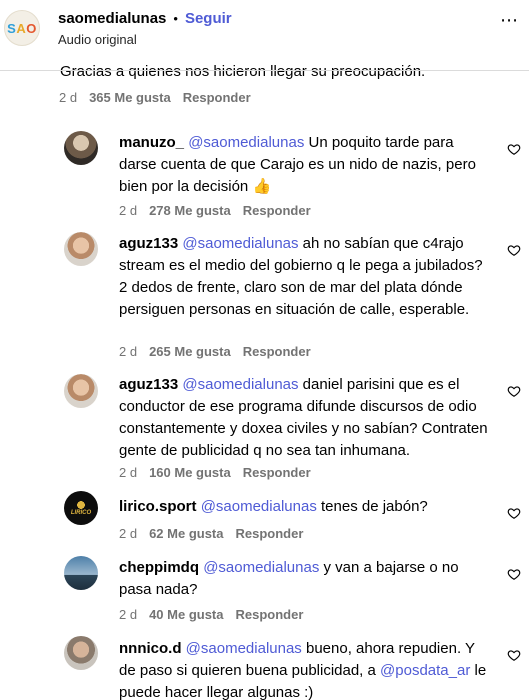 The width and height of the screenshot is (529, 700). What do you see at coordinates (190, 472) in the screenshot?
I see `comment-likes: 160 Me gusta` at bounding box center [190, 472].